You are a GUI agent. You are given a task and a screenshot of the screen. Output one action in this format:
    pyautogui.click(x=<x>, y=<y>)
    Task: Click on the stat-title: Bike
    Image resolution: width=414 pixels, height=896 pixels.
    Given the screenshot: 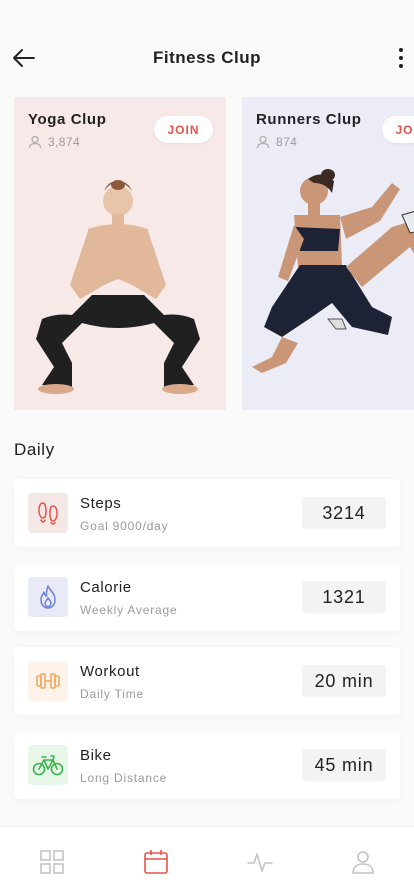 What is the action you would take?
    pyautogui.click(x=96, y=755)
    